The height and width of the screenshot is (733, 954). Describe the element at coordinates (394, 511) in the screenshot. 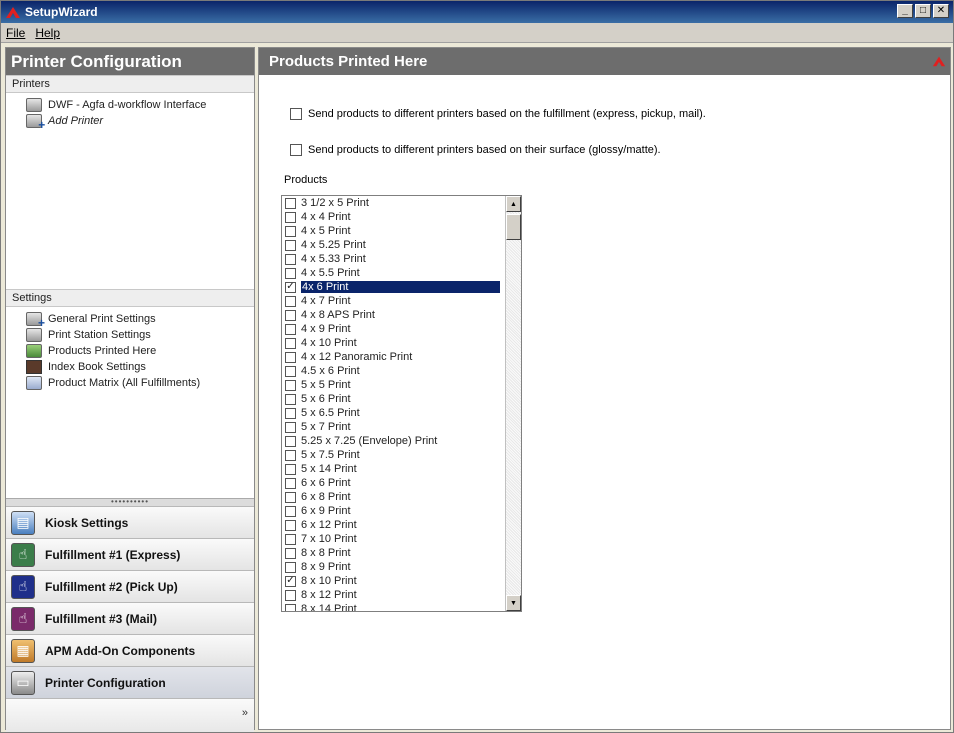

I see `product-row: 6 x 9 Print` at that location.